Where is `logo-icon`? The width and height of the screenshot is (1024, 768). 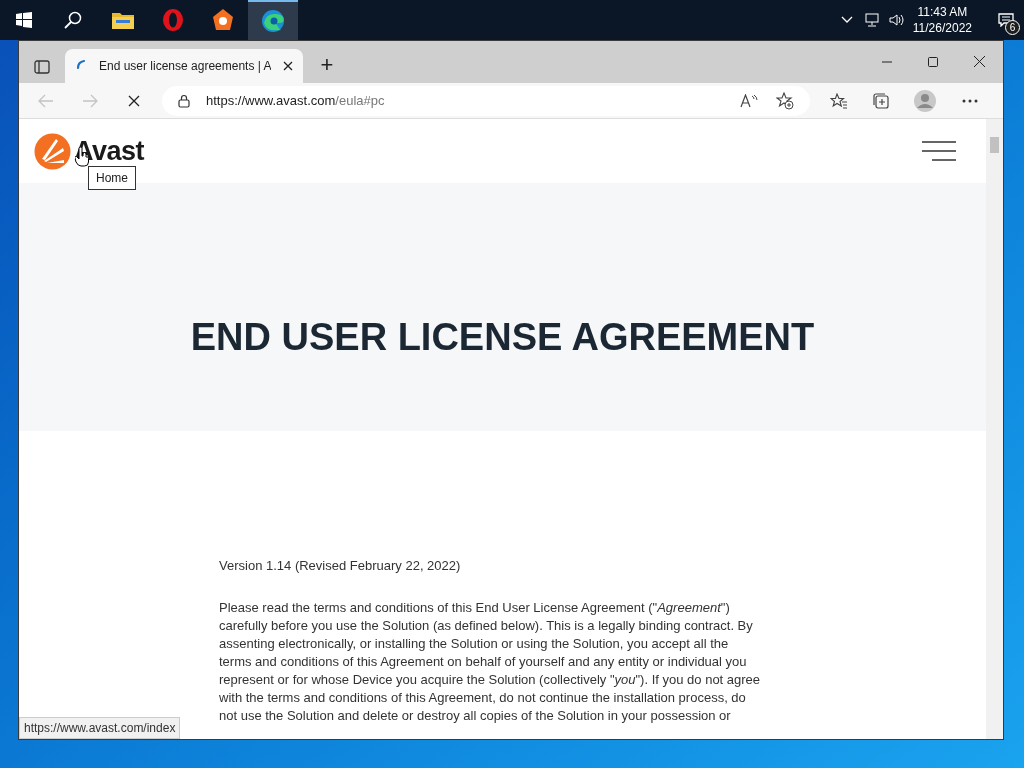 logo-icon is located at coordinates (52, 151).